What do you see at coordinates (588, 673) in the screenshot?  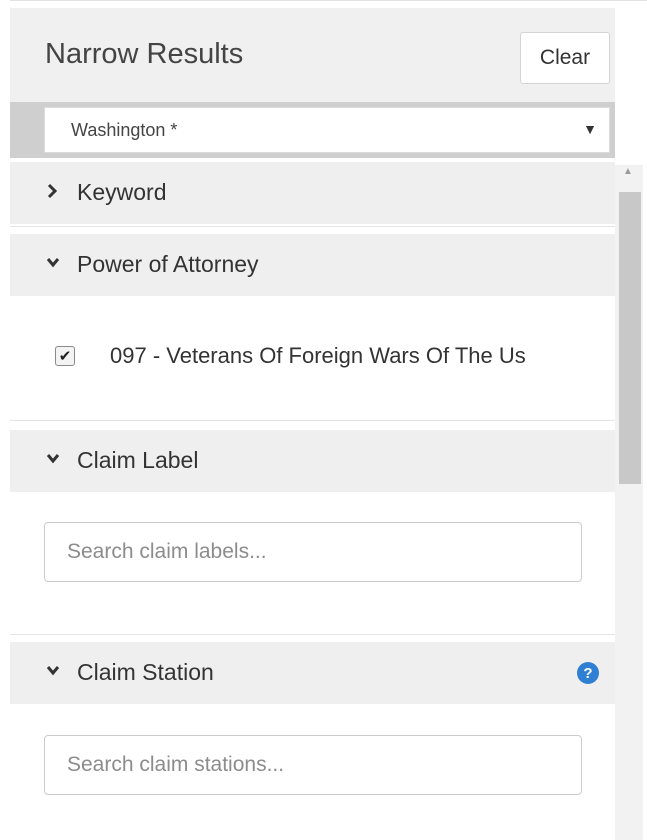 I see `help-circle-icon: ?` at bounding box center [588, 673].